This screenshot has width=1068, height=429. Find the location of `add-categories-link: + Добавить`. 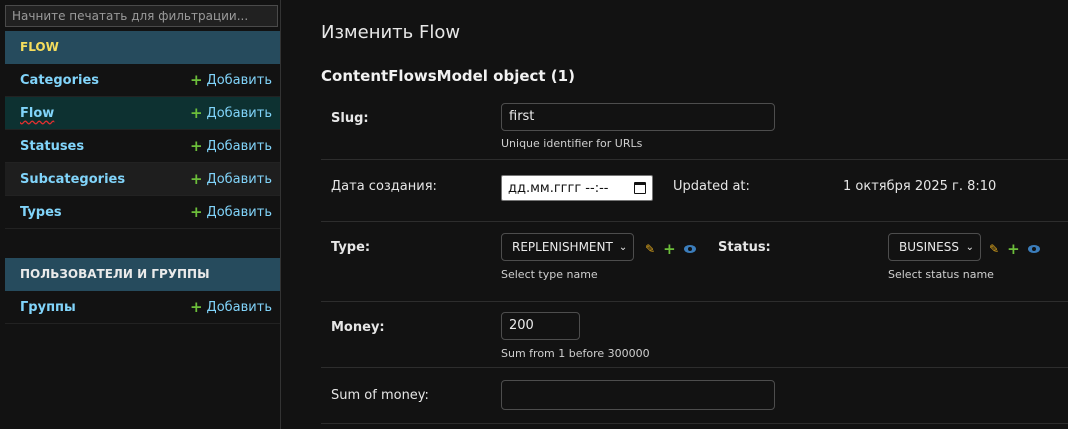

add-categories-link: + Добавить is located at coordinates (230, 79).